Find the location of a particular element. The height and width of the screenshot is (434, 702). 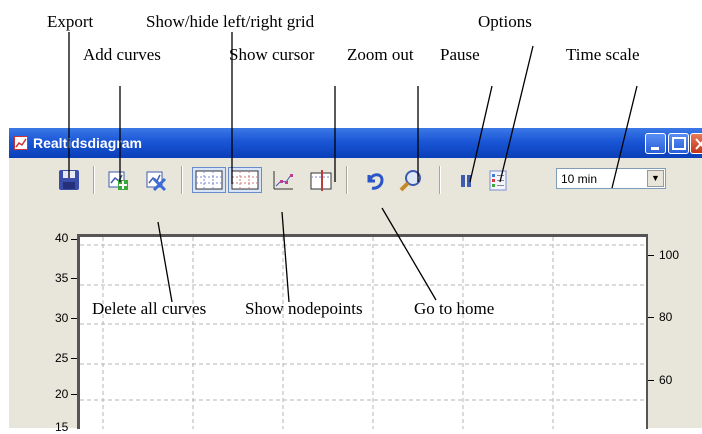

floppy-disk-icon is located at coordinates (69, 180).